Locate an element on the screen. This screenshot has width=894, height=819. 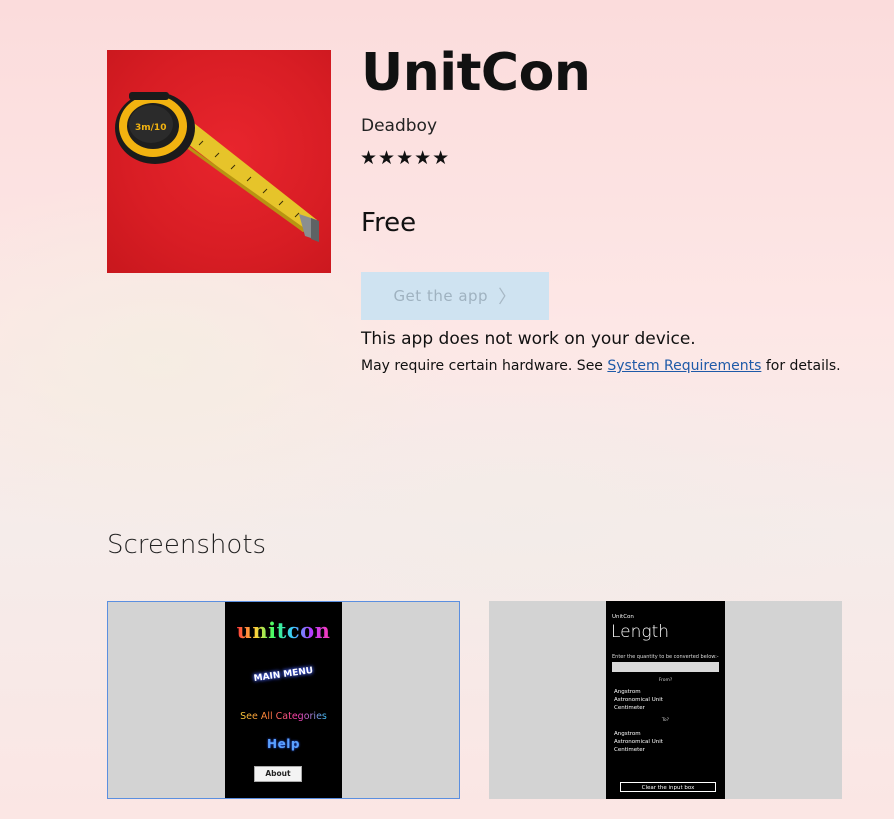
tape-measure-icon: 3m/10 is located at coordinates (219, 161).